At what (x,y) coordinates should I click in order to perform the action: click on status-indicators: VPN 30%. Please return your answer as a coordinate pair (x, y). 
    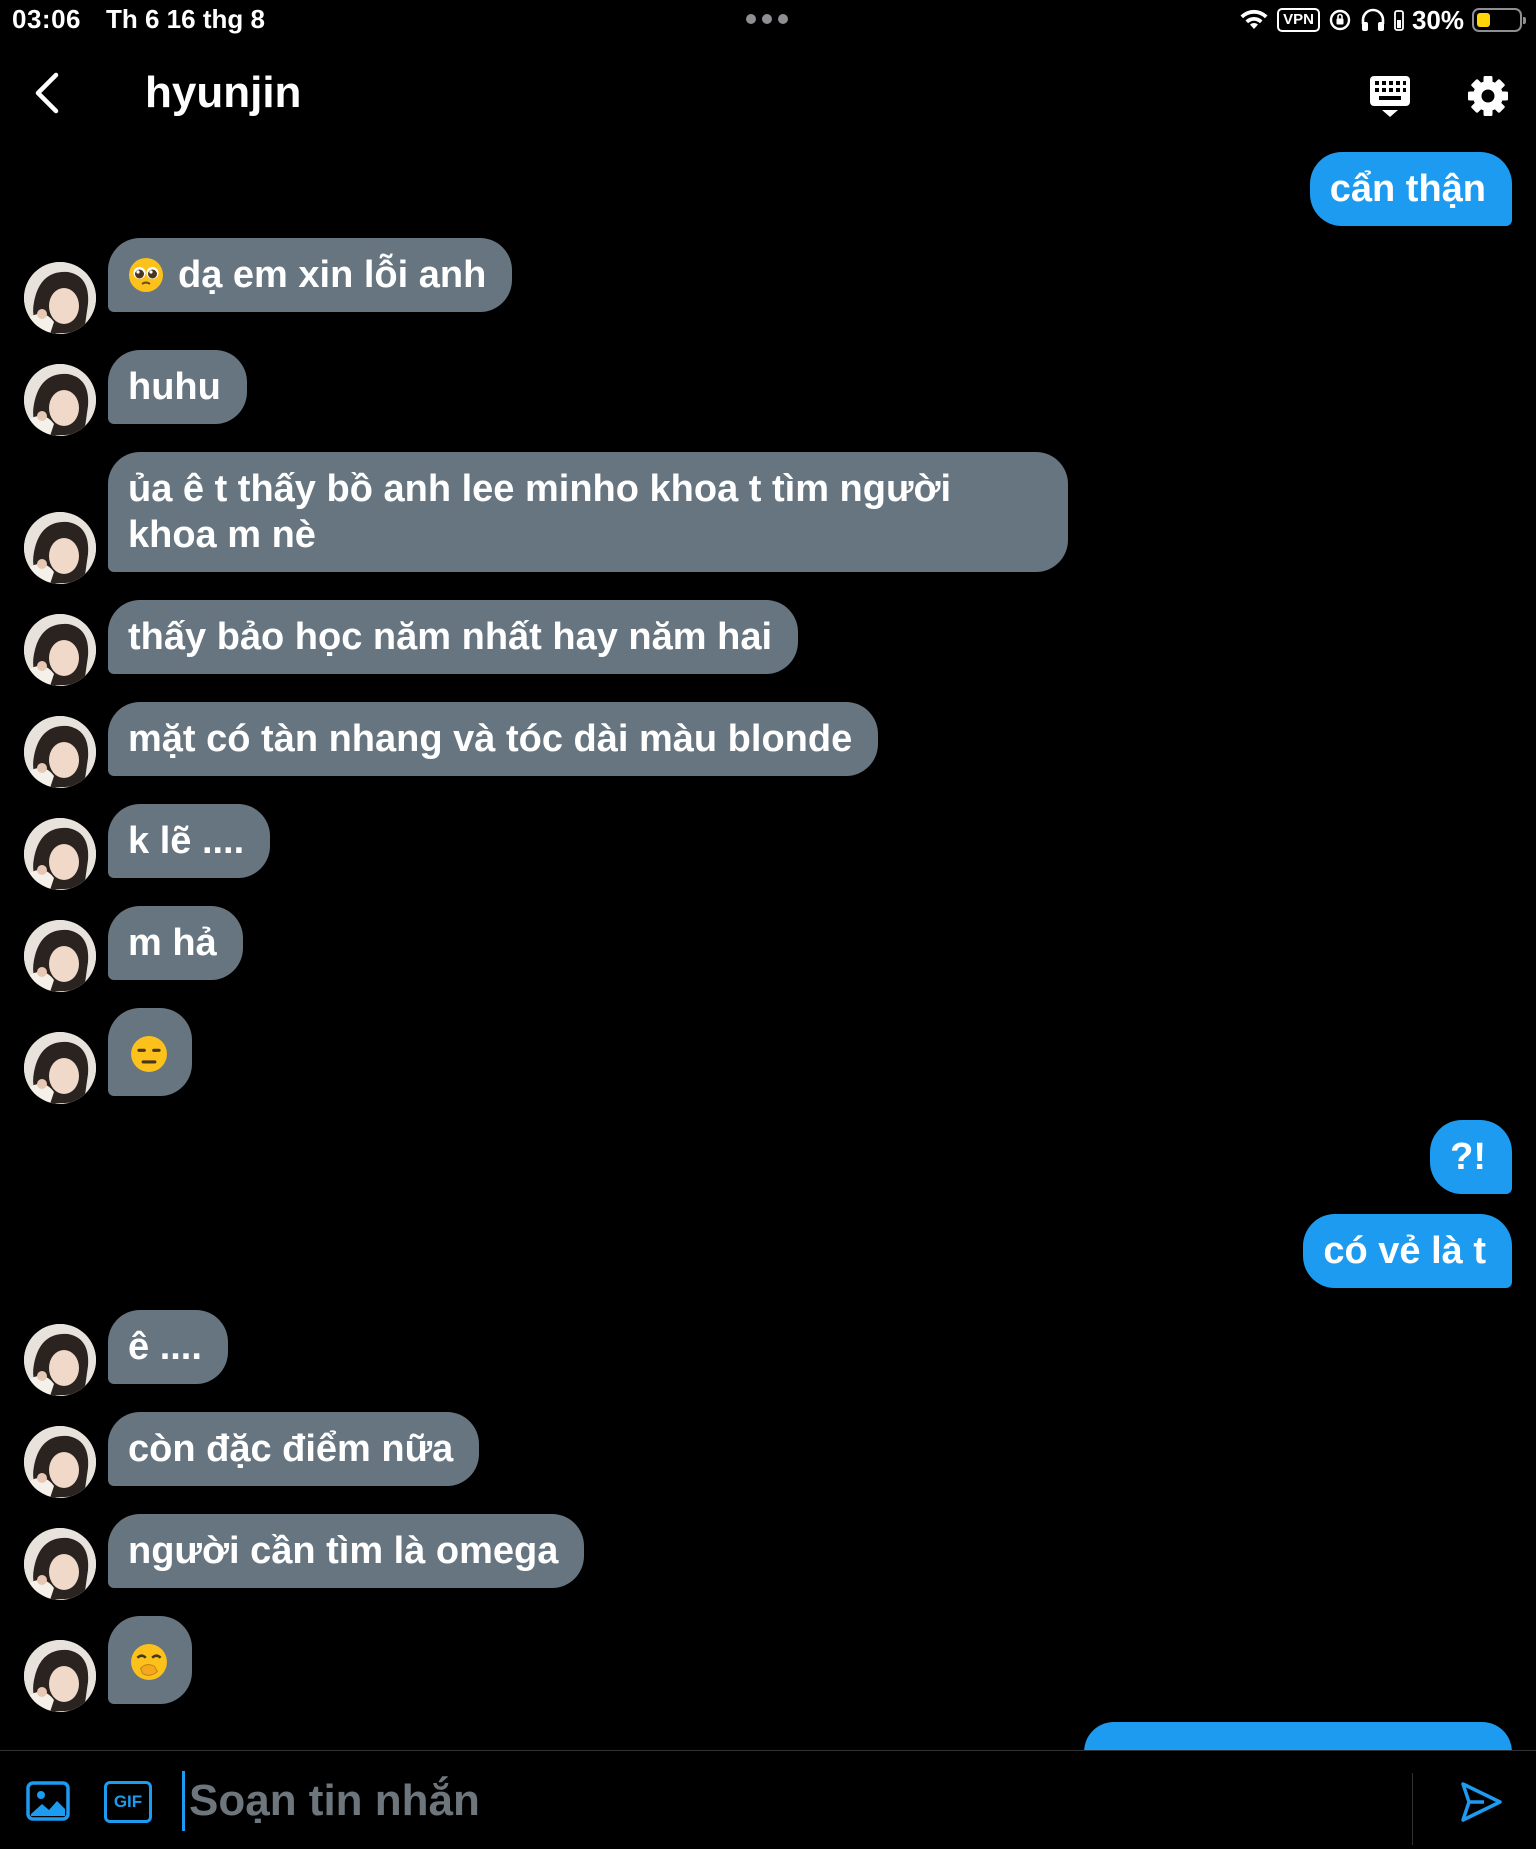
    Looking at the image, I should click on (1382, 20).